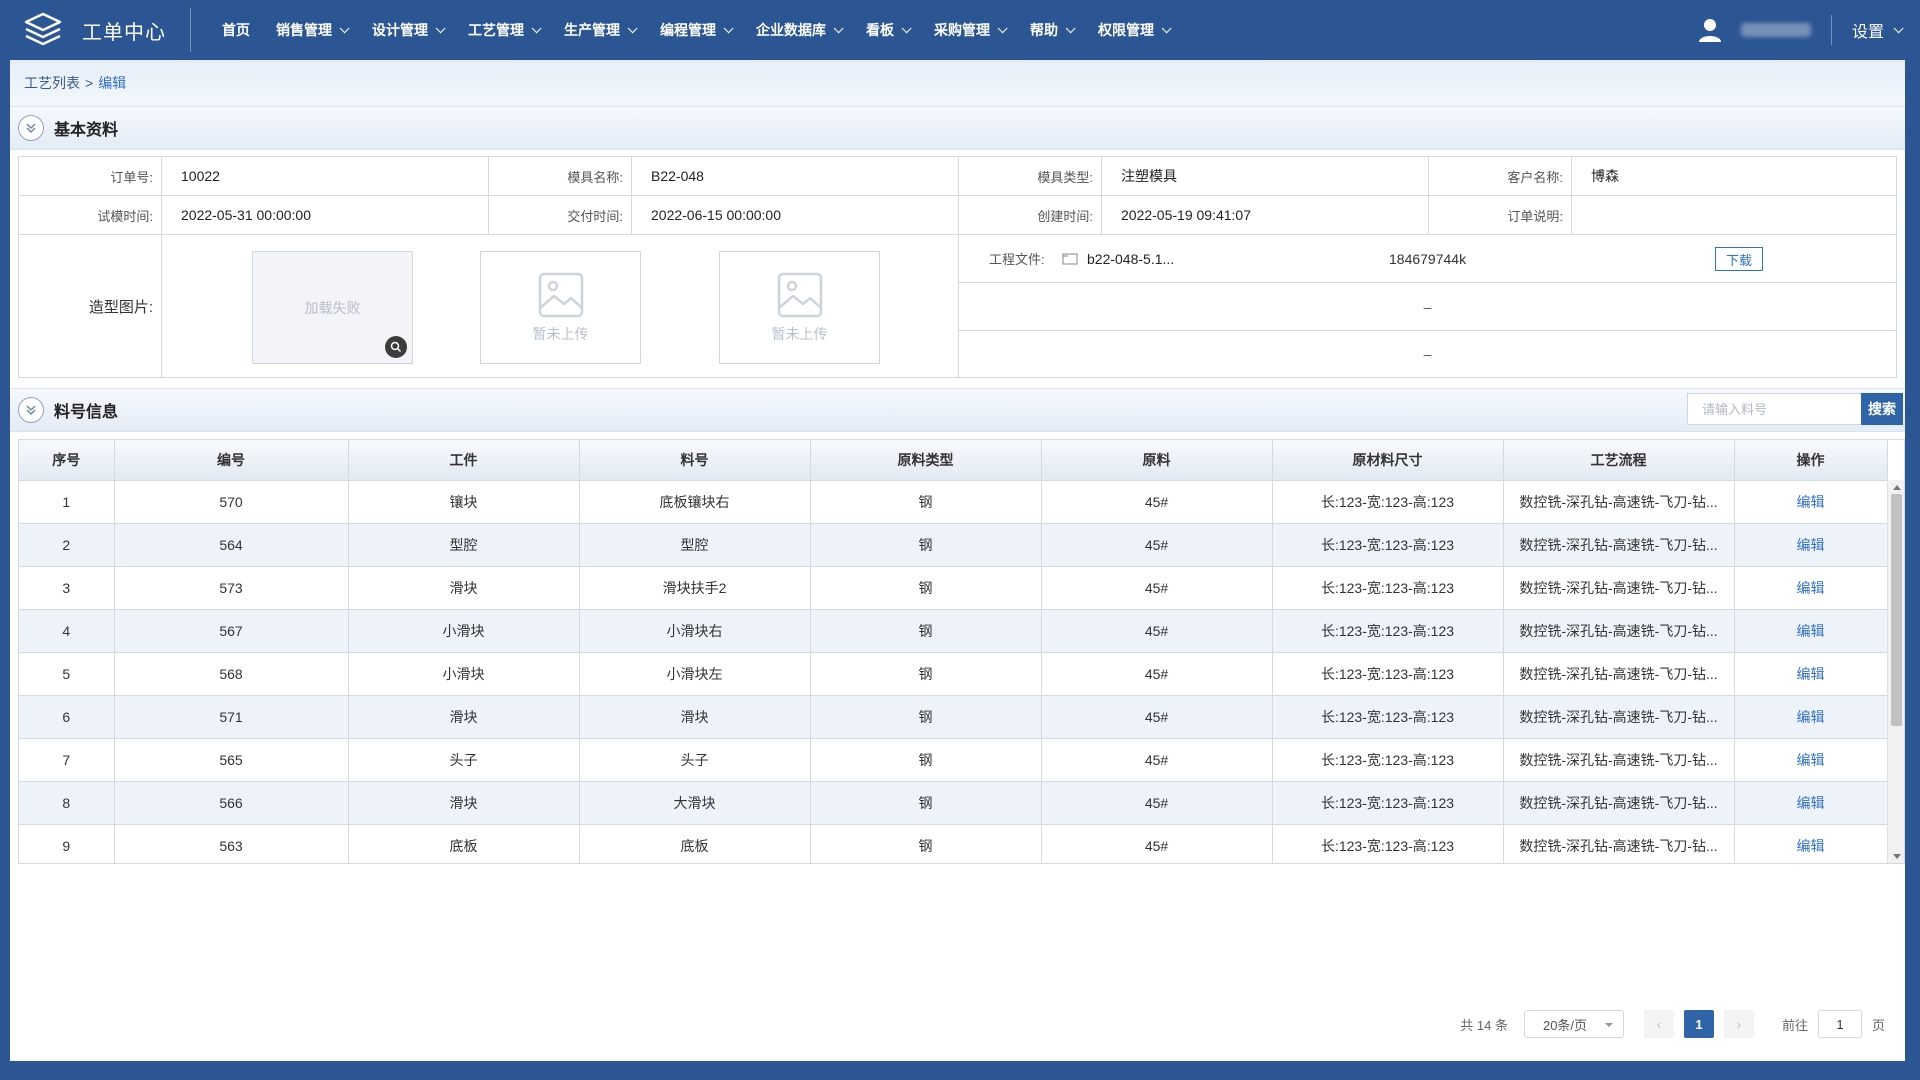  I want to click on breadcrumb-parent: 工艺列表, so click(52, 83).